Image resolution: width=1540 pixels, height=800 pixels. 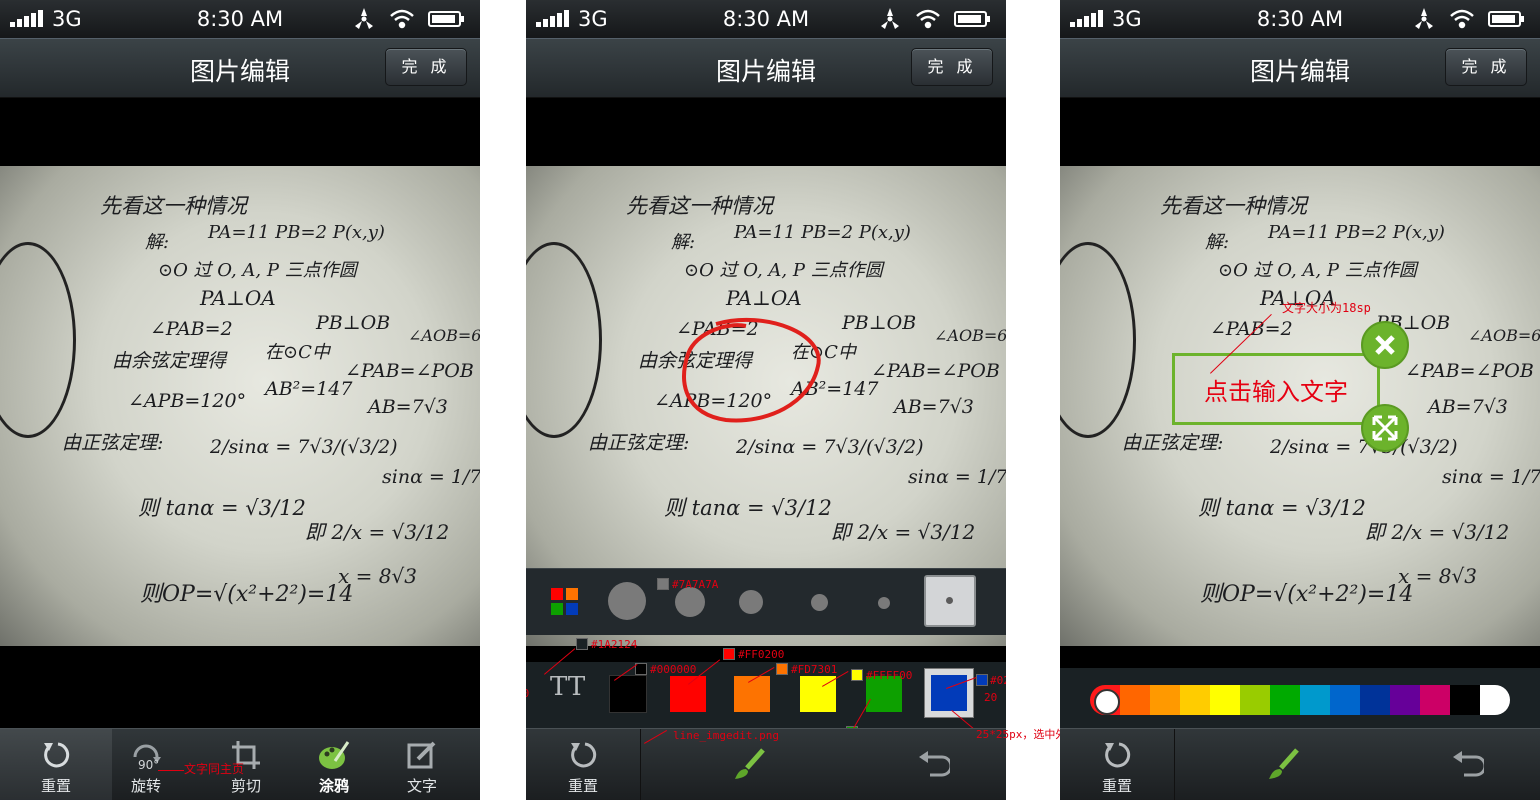 What do you see at coordinates (304, 447) in the screenshot?
I see `hw-line: 2/sinα = 7√3/(√3/2)` at bounding box center [304, 447].